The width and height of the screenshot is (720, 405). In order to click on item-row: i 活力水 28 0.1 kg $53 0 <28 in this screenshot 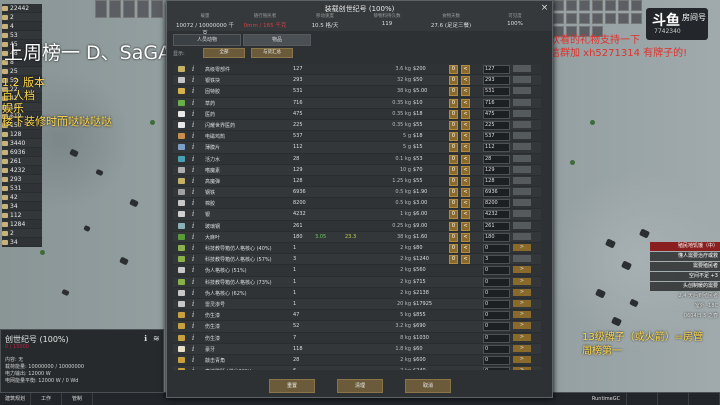, I will do `click(357, 159)`.